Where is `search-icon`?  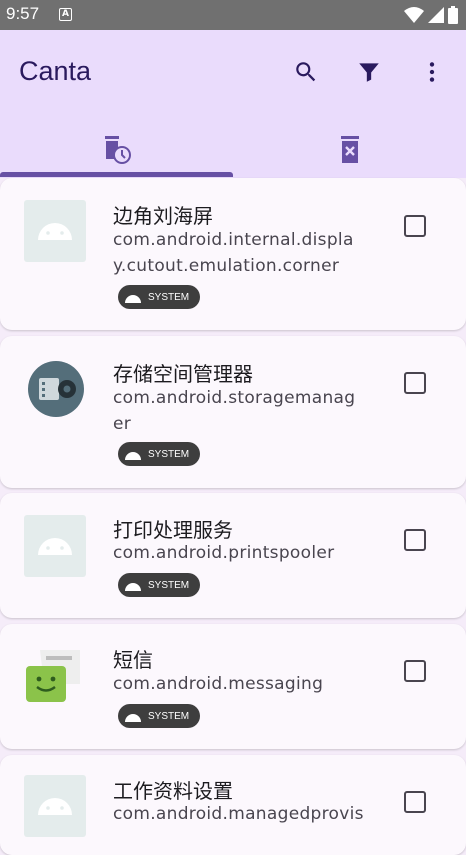
search-icon is located at coordinates (306, 72).